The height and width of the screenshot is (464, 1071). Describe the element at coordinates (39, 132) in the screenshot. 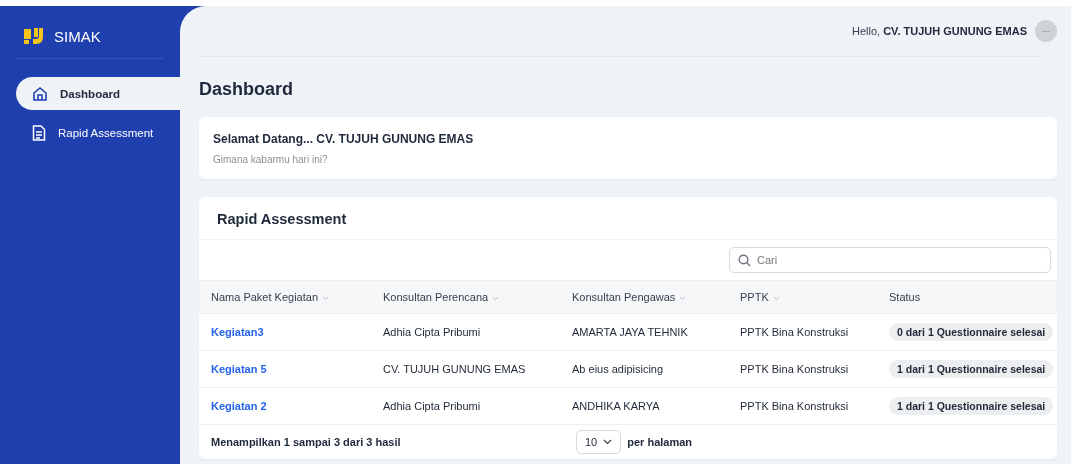

I see `document-icon` at that location.